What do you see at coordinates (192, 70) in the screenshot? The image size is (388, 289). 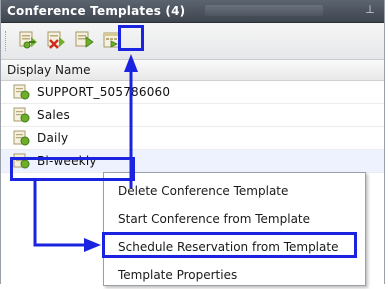 I see `column-header-display-name: Display Name` at bounding box center [192, 70].